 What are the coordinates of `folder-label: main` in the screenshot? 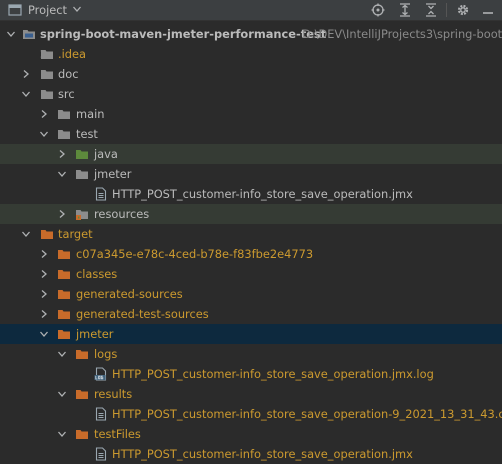 It's located at (90, 114).